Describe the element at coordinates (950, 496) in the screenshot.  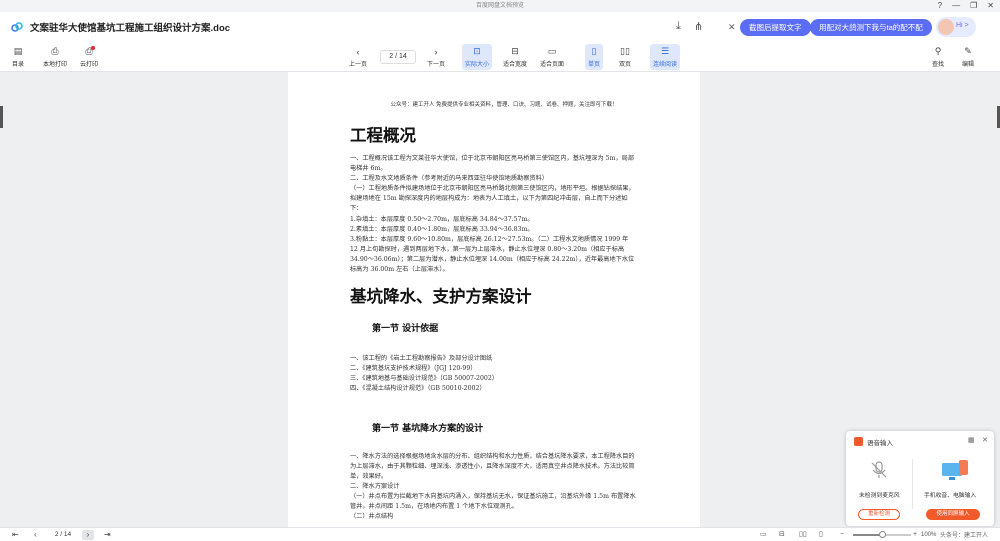
I see `phone-input-label: 手机收音、电脑输入` at that location.